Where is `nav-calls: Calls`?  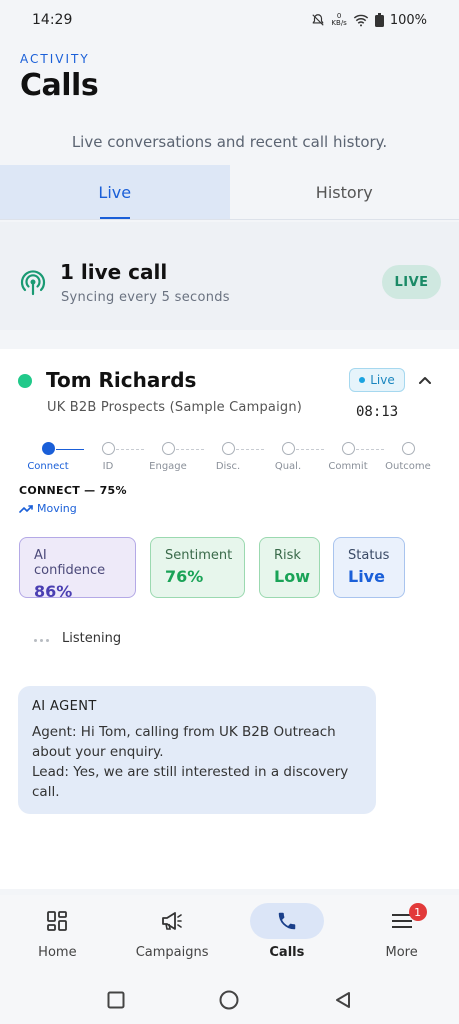 nav-calls: Calls is located at coordinates (287, 935).